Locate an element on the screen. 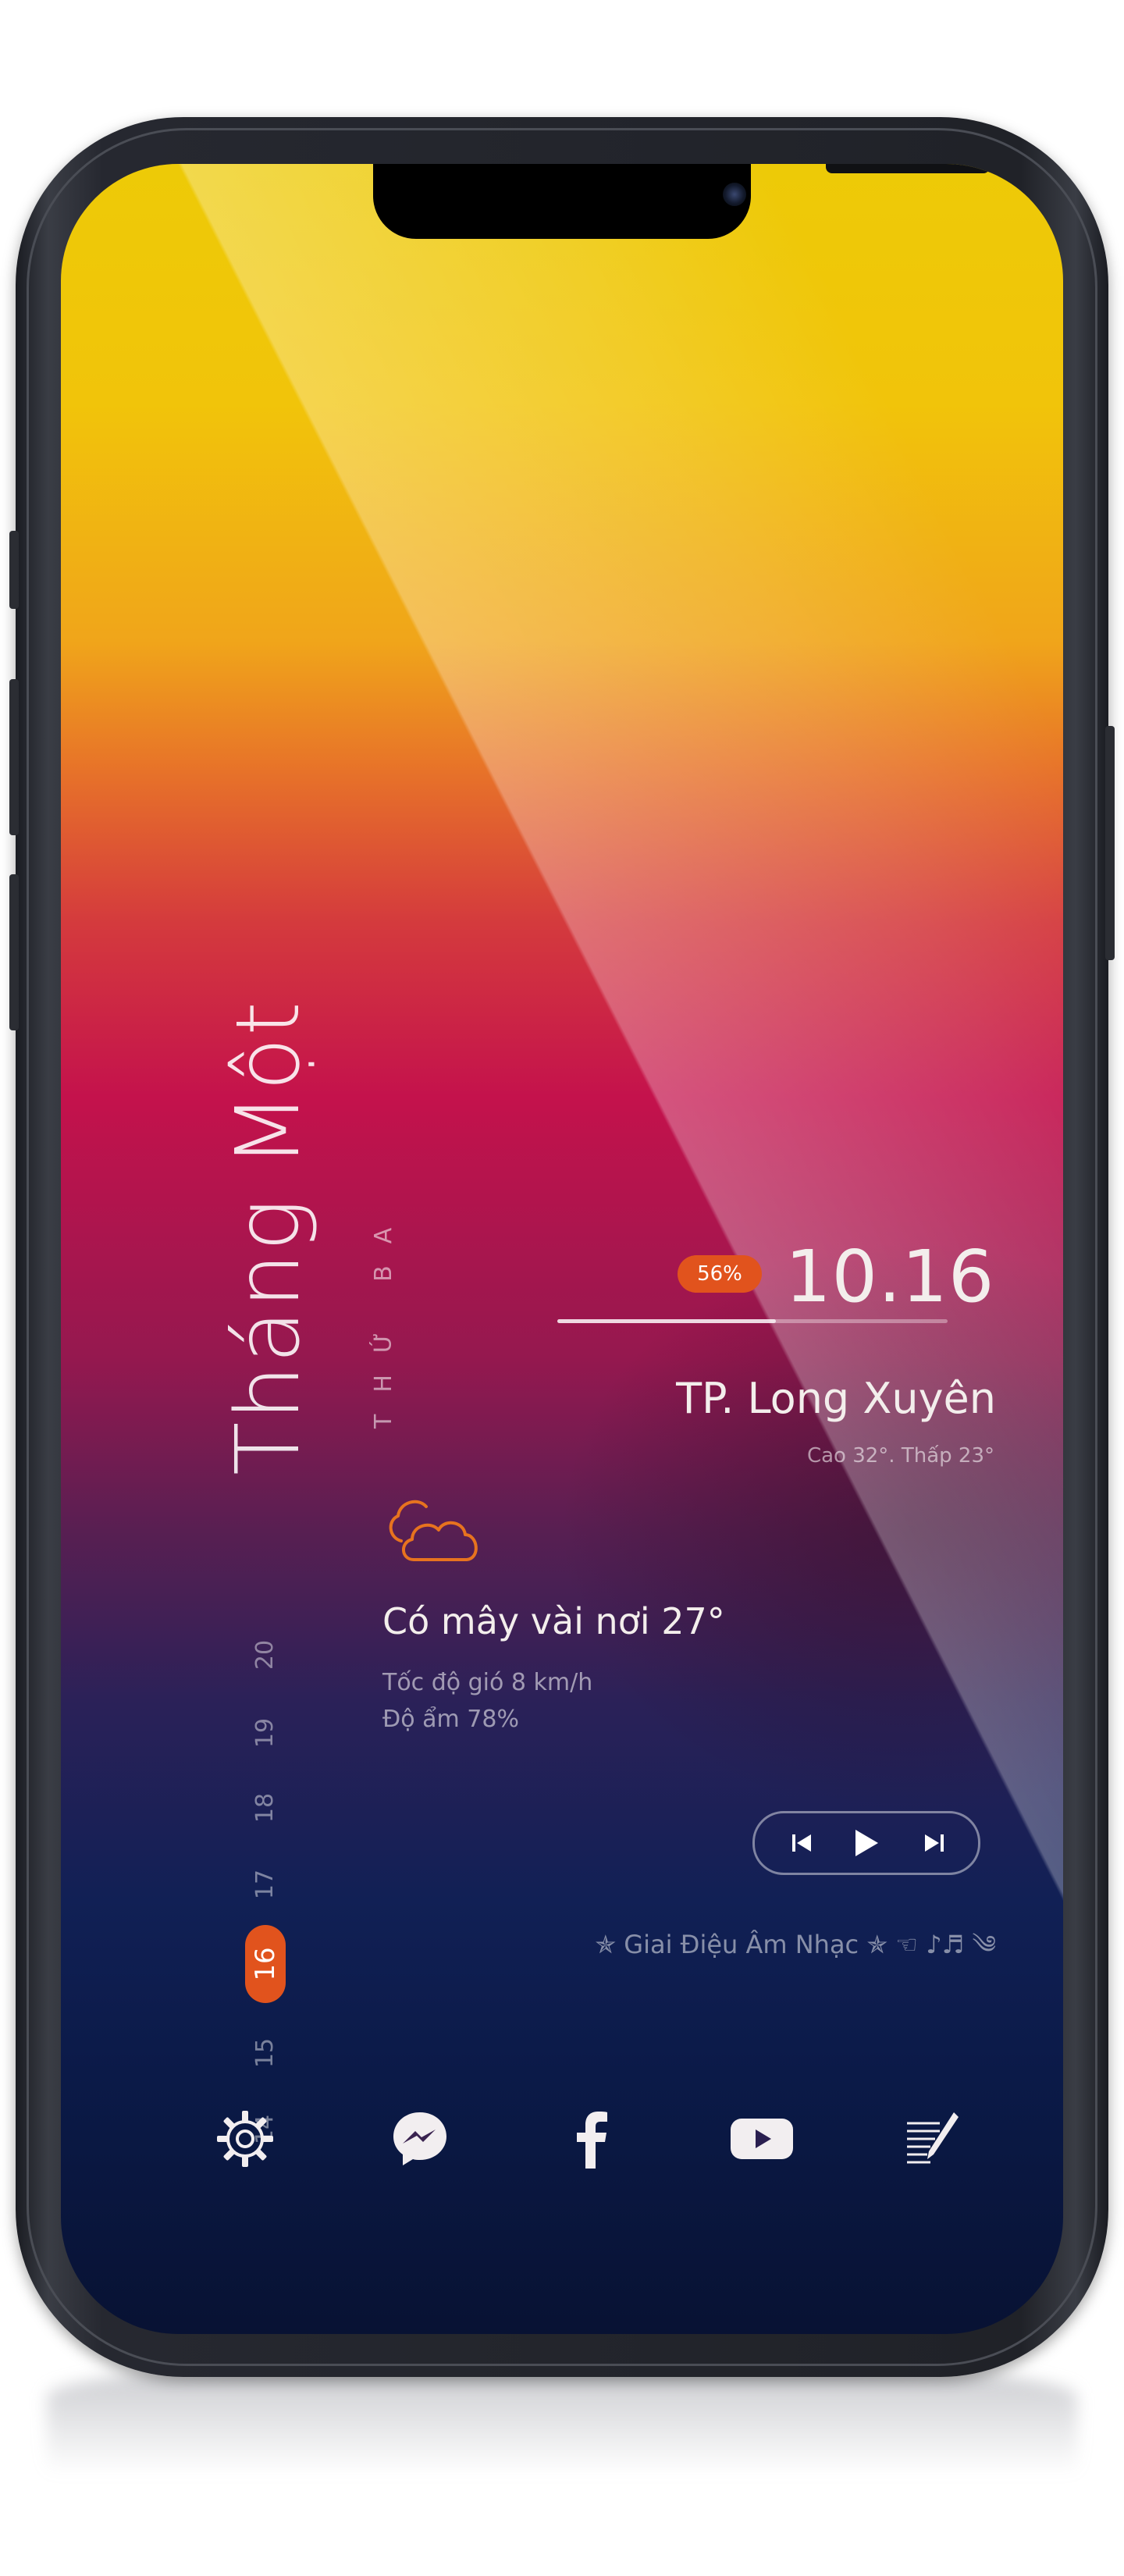 This screenshot has height=2576, width=1124. cloud-icon is located at coordinates (434, 1530).